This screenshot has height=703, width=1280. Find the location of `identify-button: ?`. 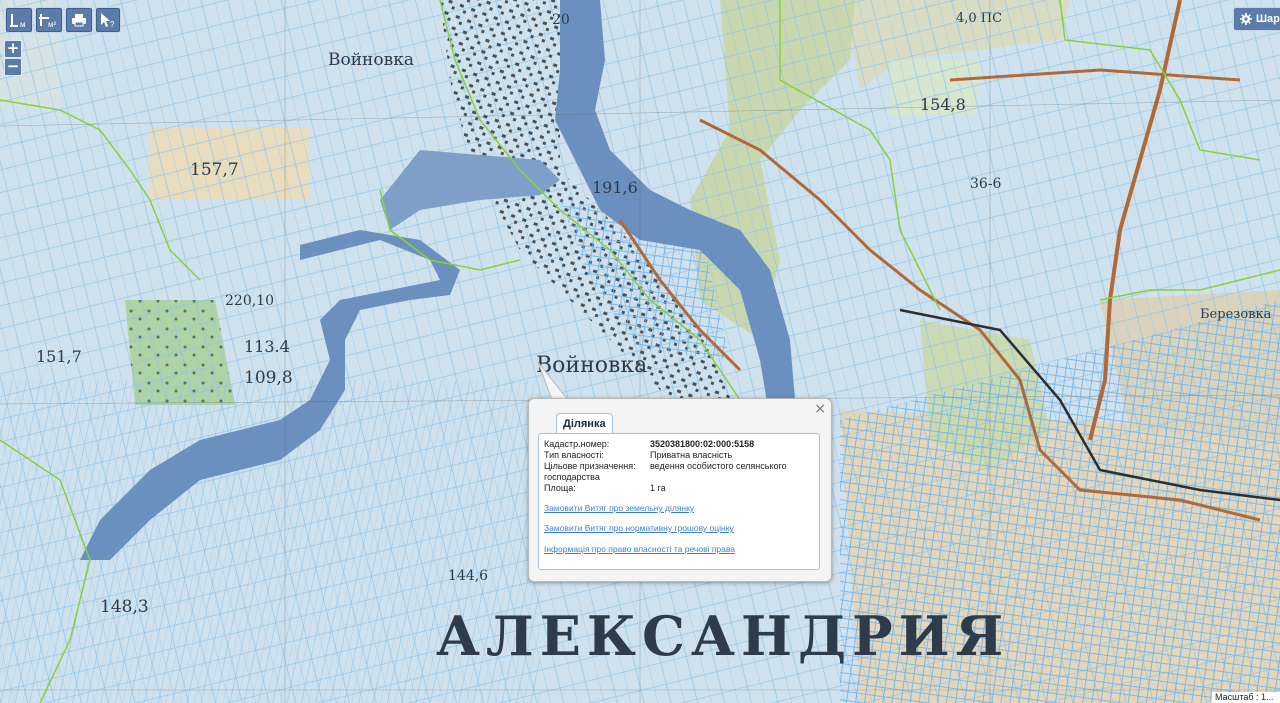

identify-button: ? is located at coordinates (108, 20).